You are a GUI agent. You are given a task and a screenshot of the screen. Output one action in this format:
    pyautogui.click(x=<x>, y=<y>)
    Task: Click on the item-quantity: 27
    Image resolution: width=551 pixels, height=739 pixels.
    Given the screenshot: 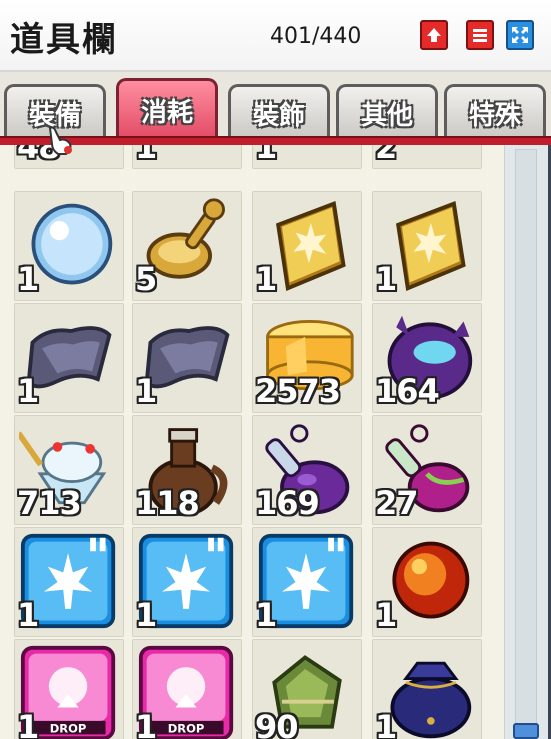 What is the action you would take?
    pyautogui.click(x=397, y=503)
    